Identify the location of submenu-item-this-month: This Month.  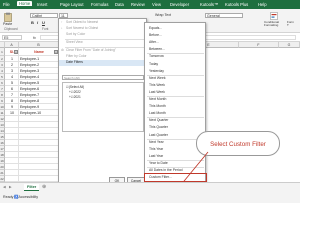
(175, 106).